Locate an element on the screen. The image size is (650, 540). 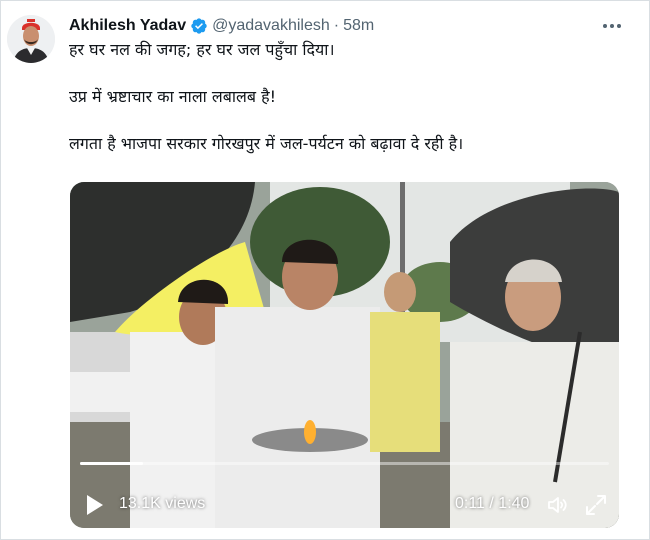
video-progress-fill is located at coordinates (112, 463).